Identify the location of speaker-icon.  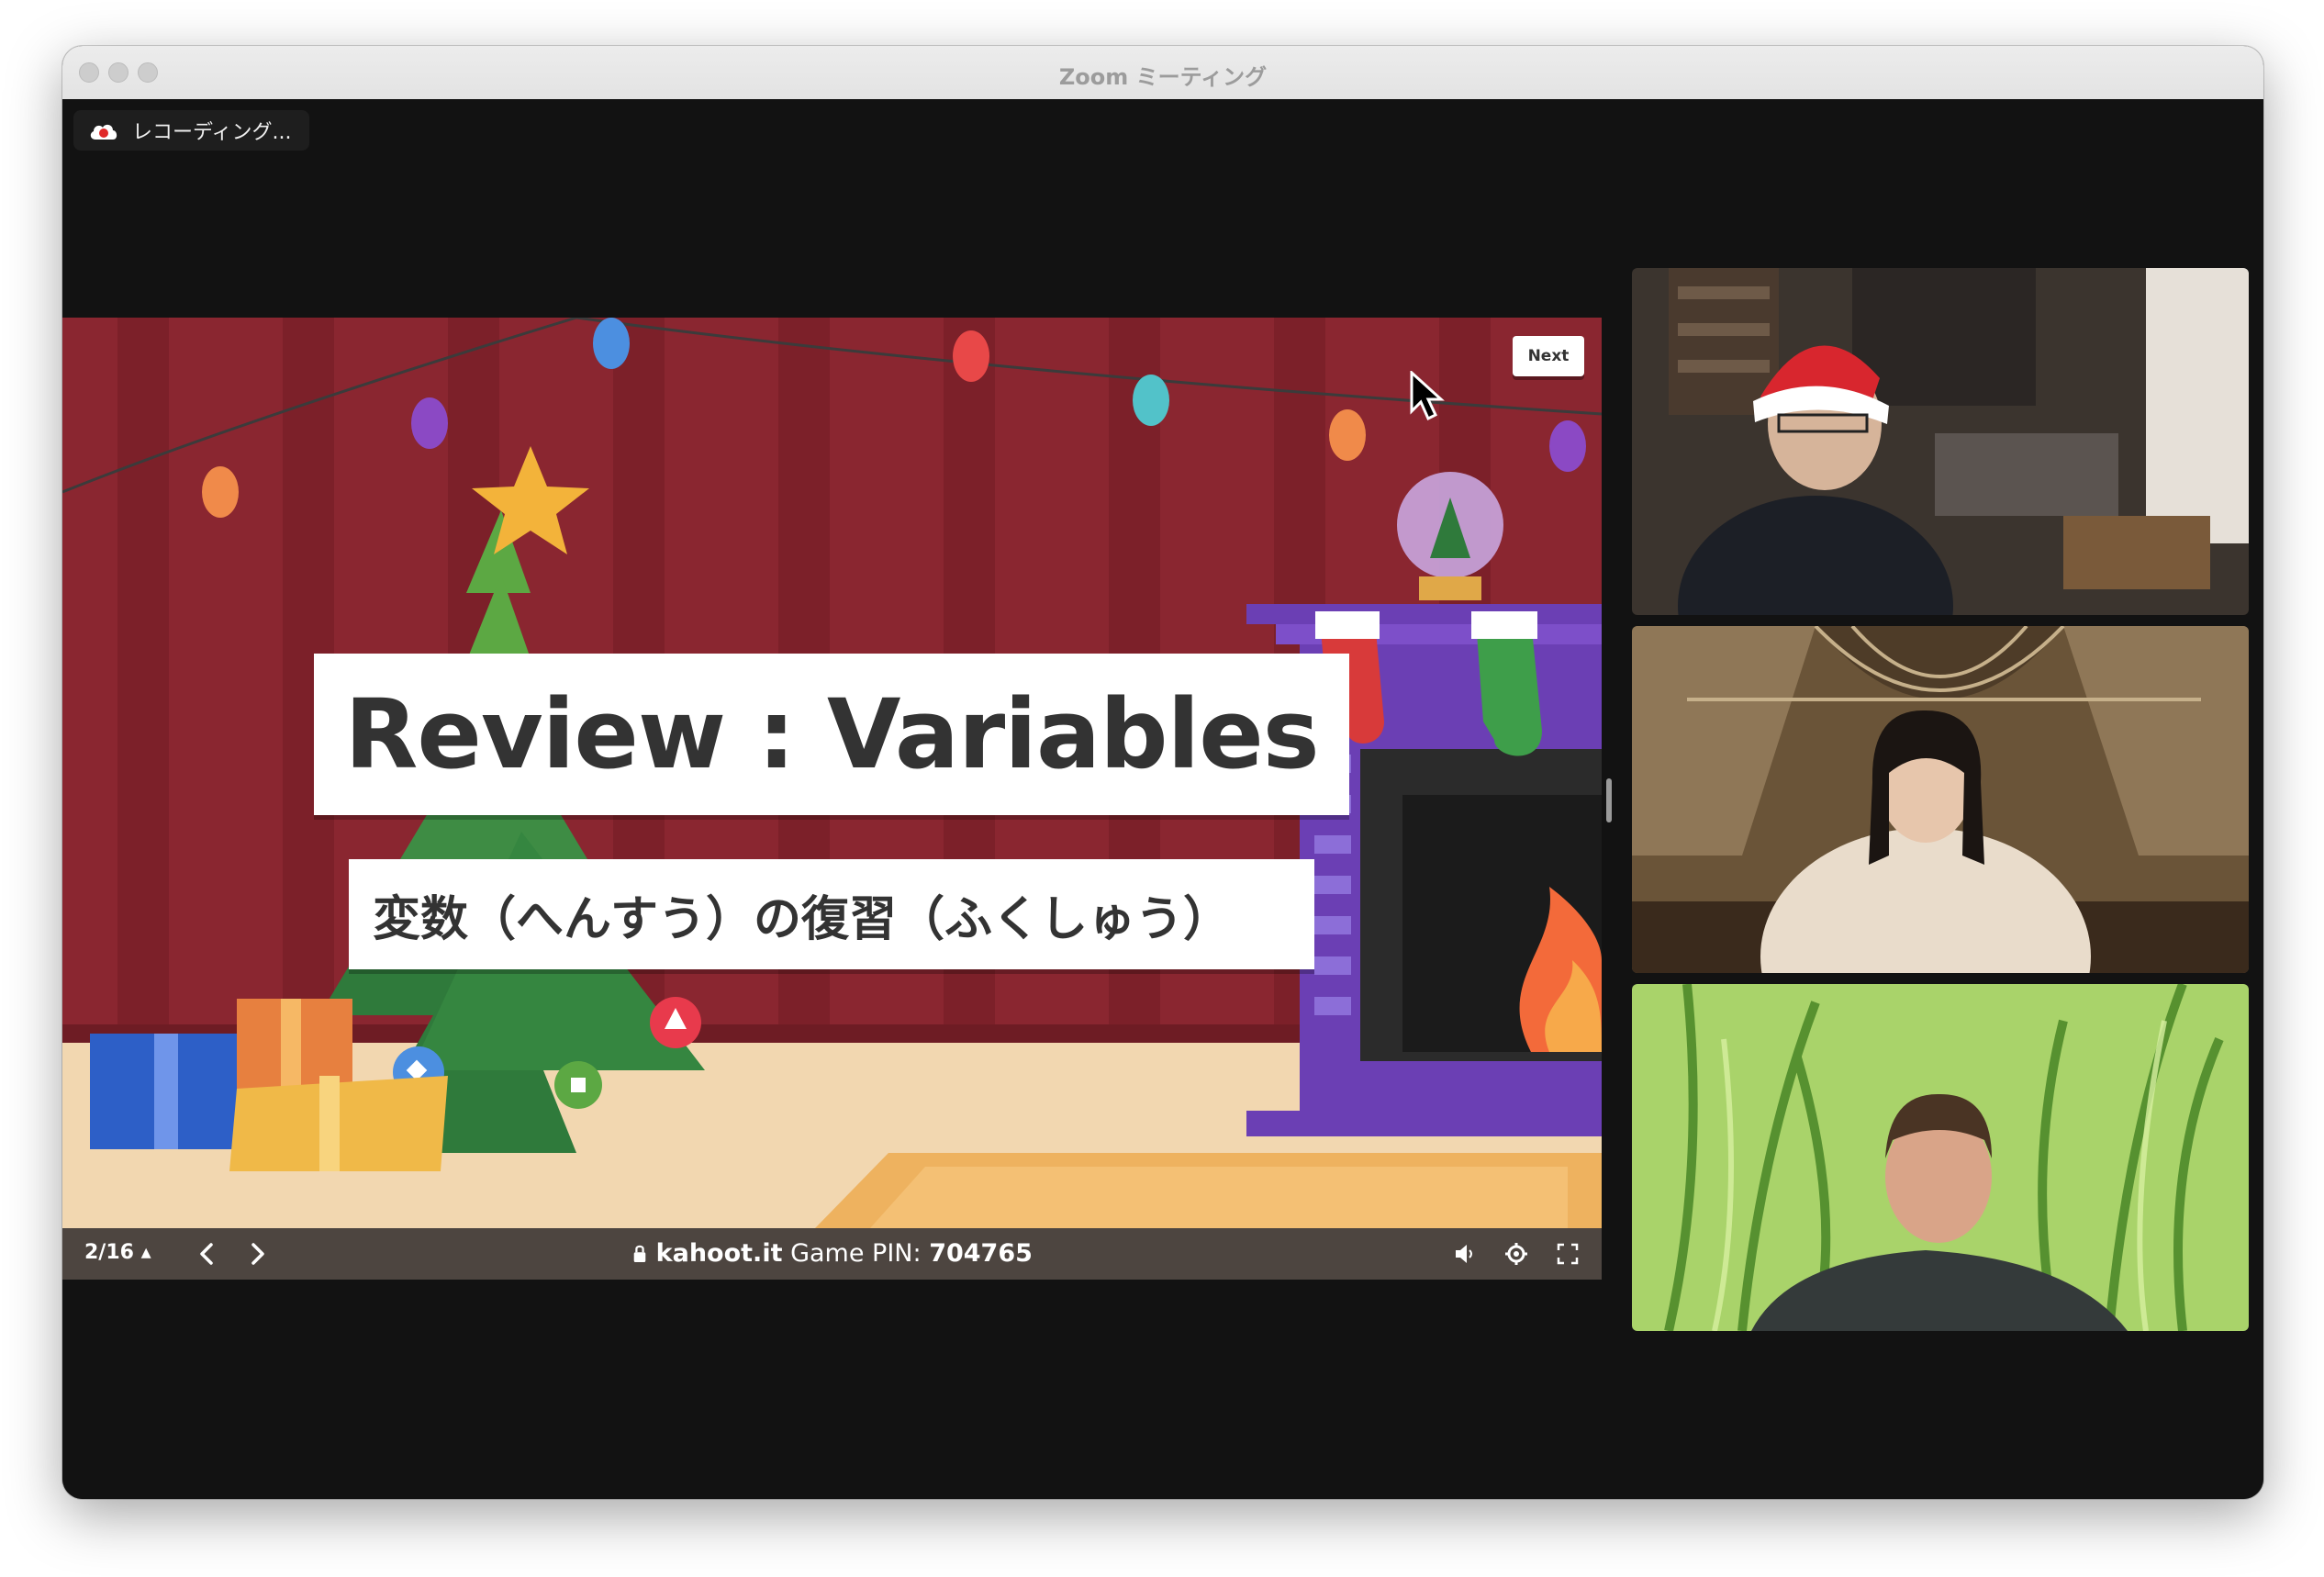
(1465, 1254).